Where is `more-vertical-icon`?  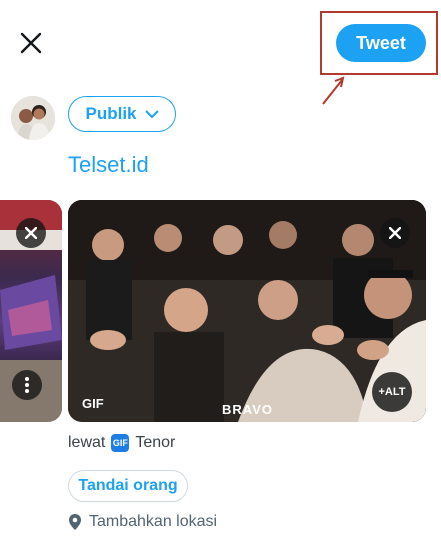
more-vertical-icon is located at coordinates (27, 385).